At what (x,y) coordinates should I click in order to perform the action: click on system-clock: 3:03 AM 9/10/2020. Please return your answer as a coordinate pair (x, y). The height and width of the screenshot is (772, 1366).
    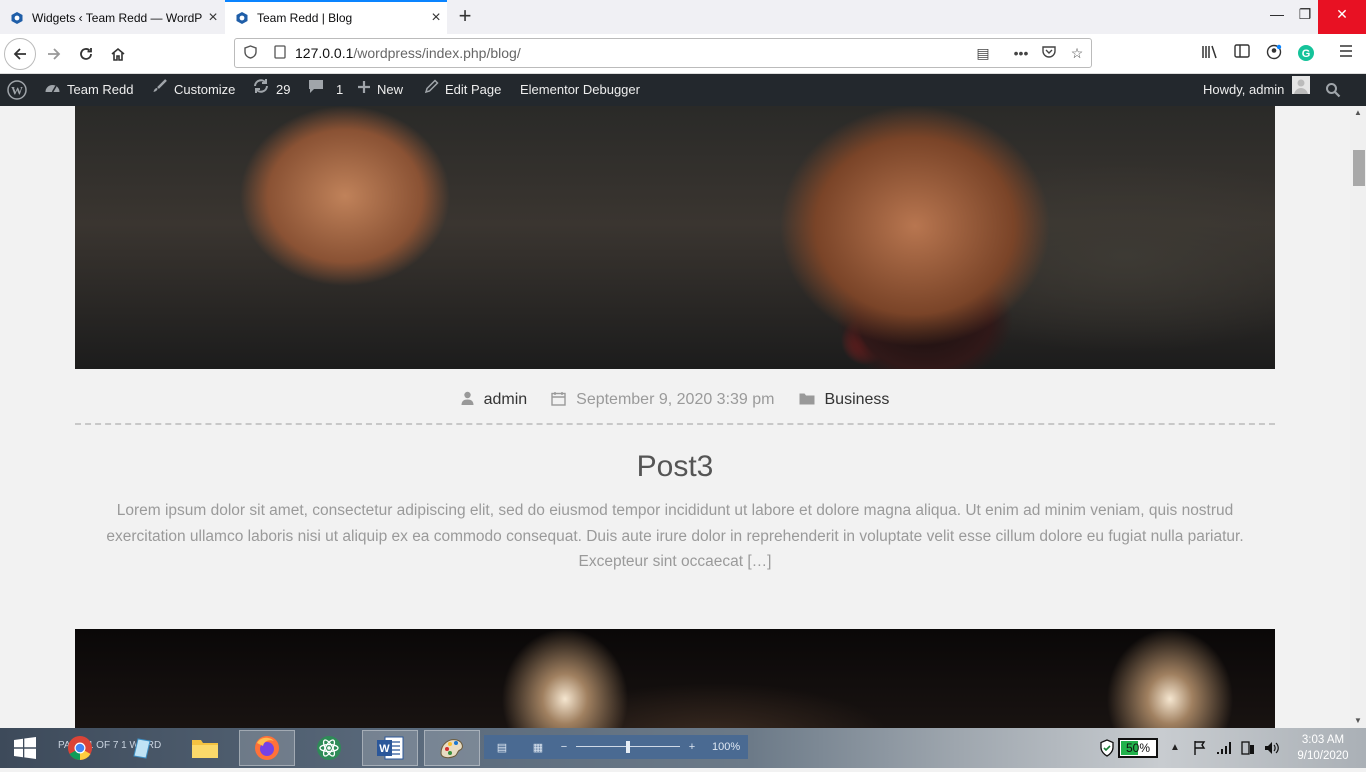
    Looking at the image, I should click on (1323, 748).